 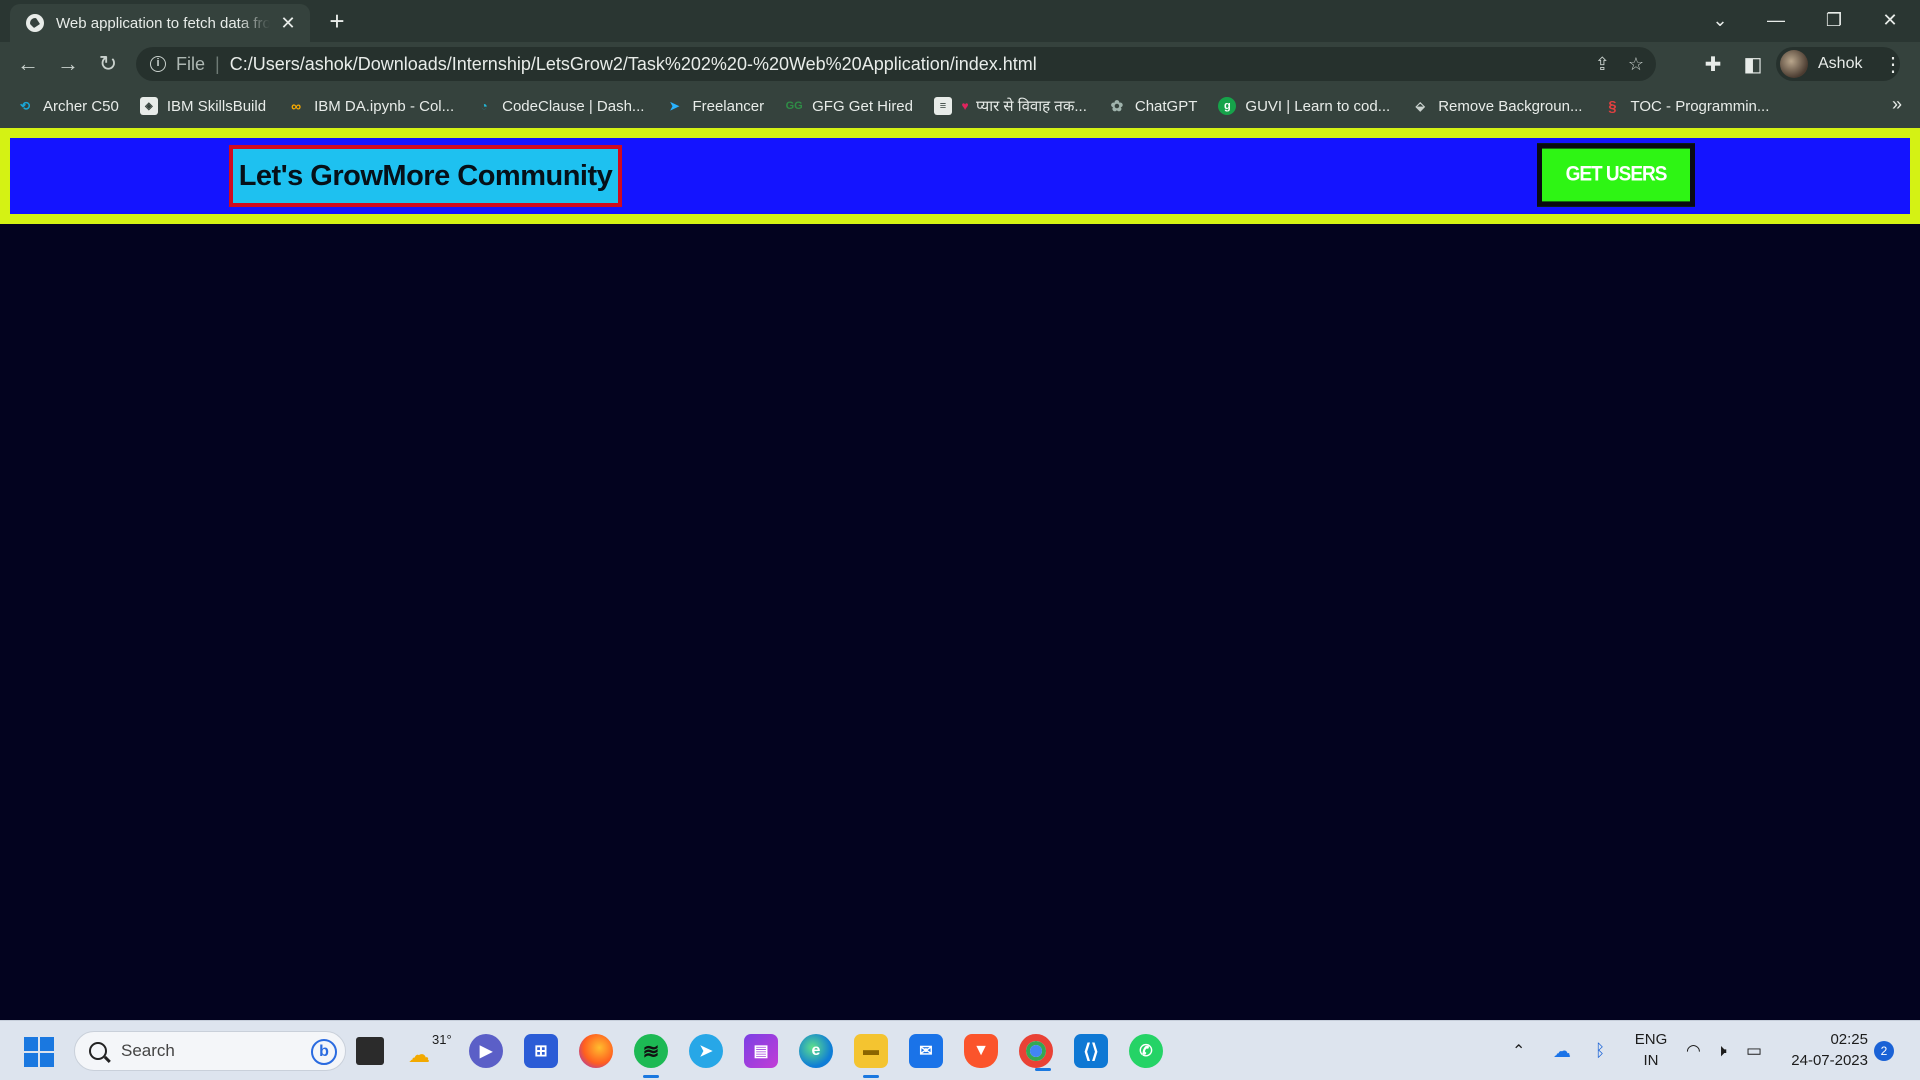 I want to click on bookmark-label: GFG Get Hired, so click(x=862, y=106).